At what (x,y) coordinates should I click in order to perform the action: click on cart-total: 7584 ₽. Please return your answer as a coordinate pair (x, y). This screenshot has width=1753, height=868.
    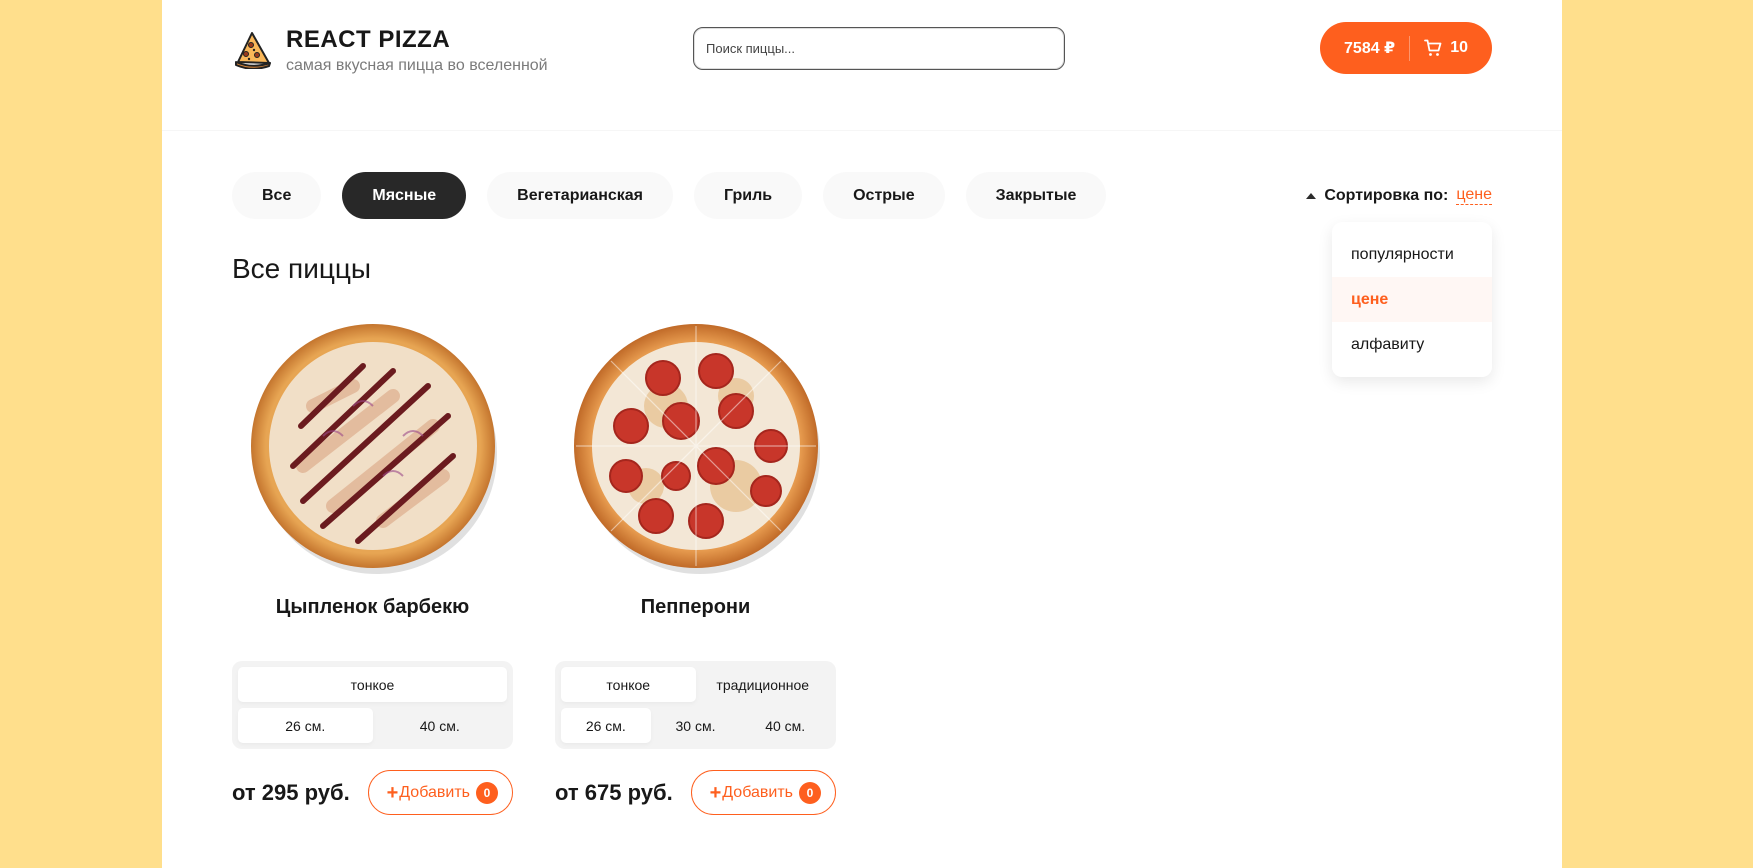
    Looking at the image, I should click on (1370, 48).